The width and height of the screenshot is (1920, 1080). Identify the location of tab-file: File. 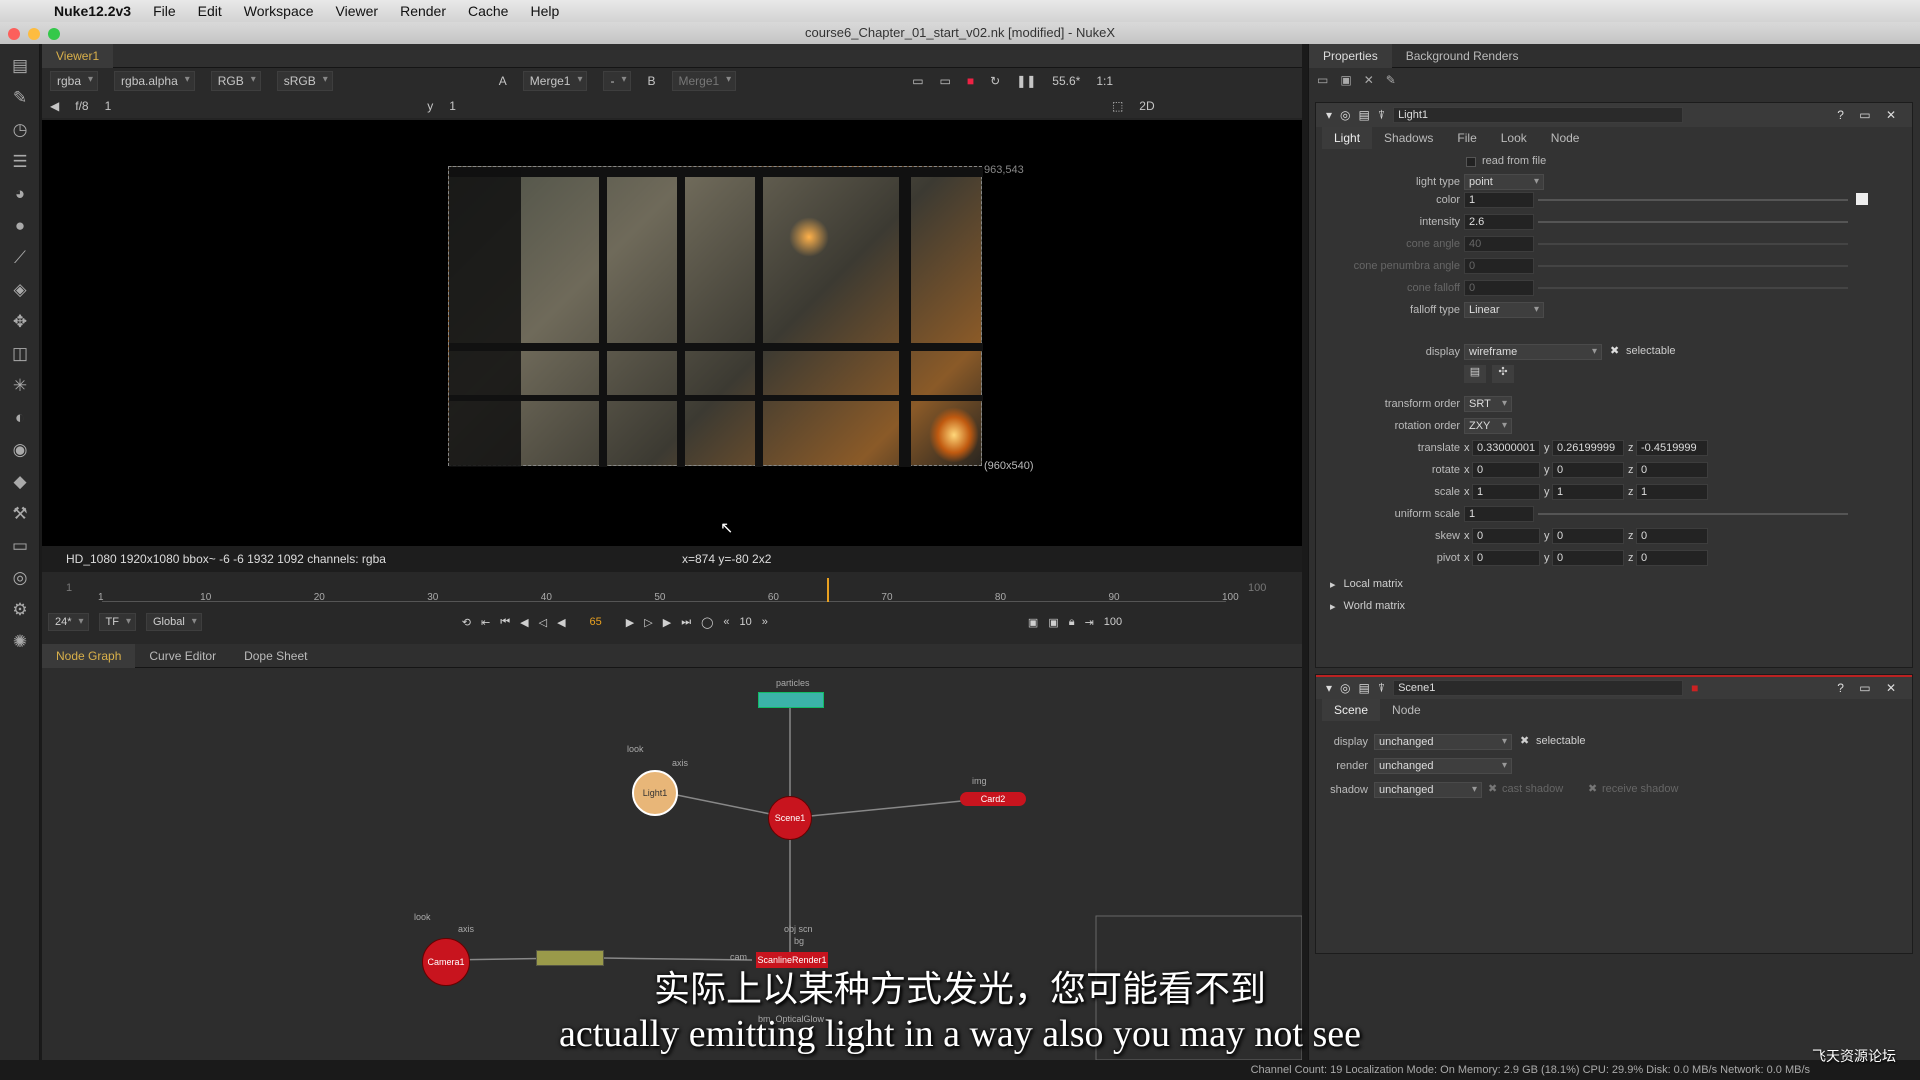
(1466, 138).